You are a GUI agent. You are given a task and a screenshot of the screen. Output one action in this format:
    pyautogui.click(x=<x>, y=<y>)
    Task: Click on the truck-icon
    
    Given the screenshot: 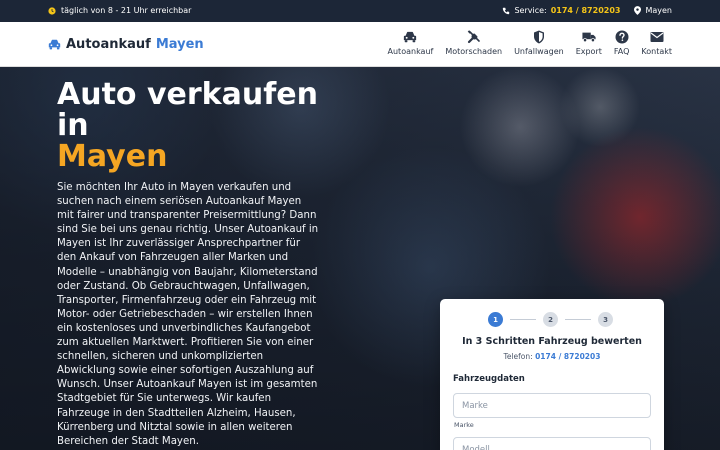 What is the action you would take?
    pyautogui.click(x=589, y=37)
    